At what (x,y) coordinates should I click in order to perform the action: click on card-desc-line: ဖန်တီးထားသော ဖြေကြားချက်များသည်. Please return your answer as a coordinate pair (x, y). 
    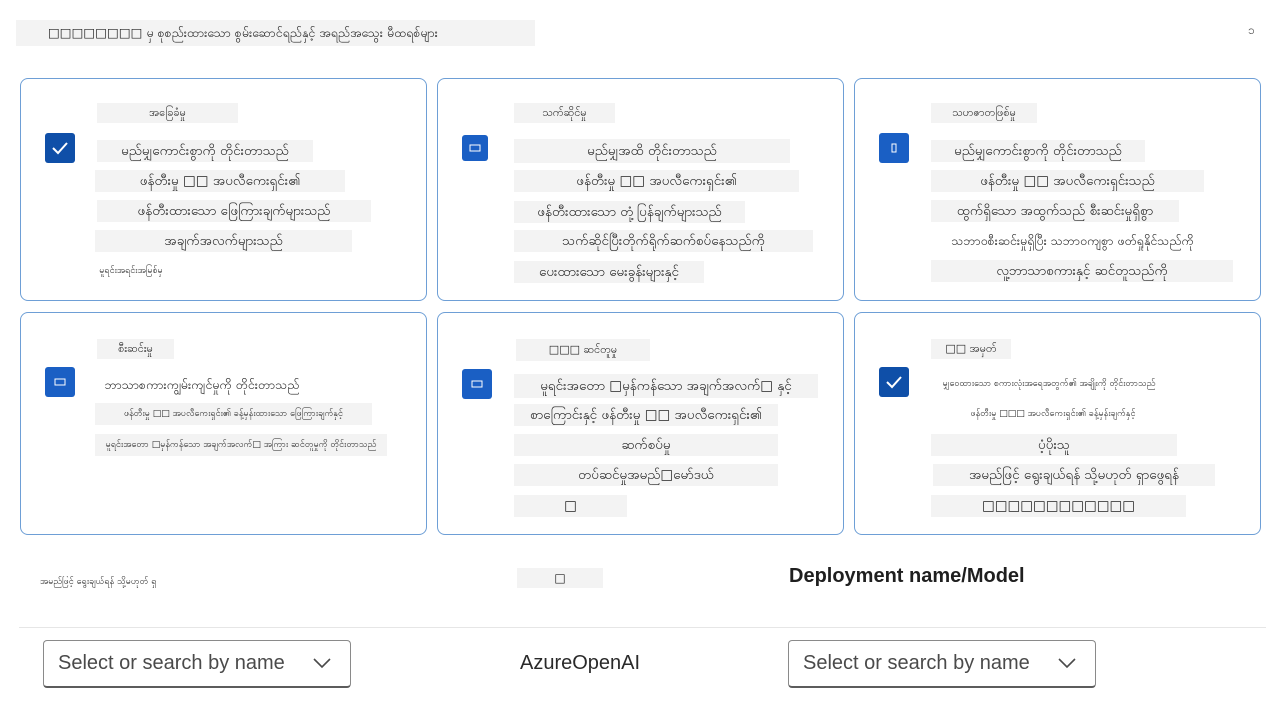
    Looking at the image, I should click on (234, 211).